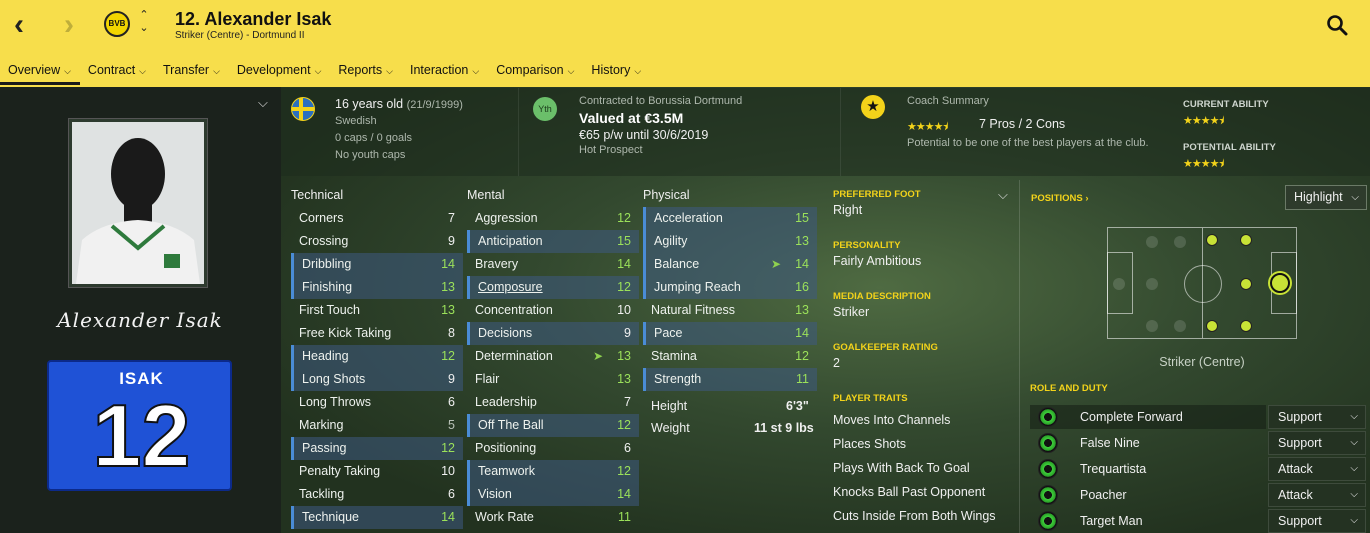 The width and height of the screenshot is (1370, 533). Describe the element at coordinates (553, 494) in the screenshot. I see `attr-row-vision: Vision 14` at that location.